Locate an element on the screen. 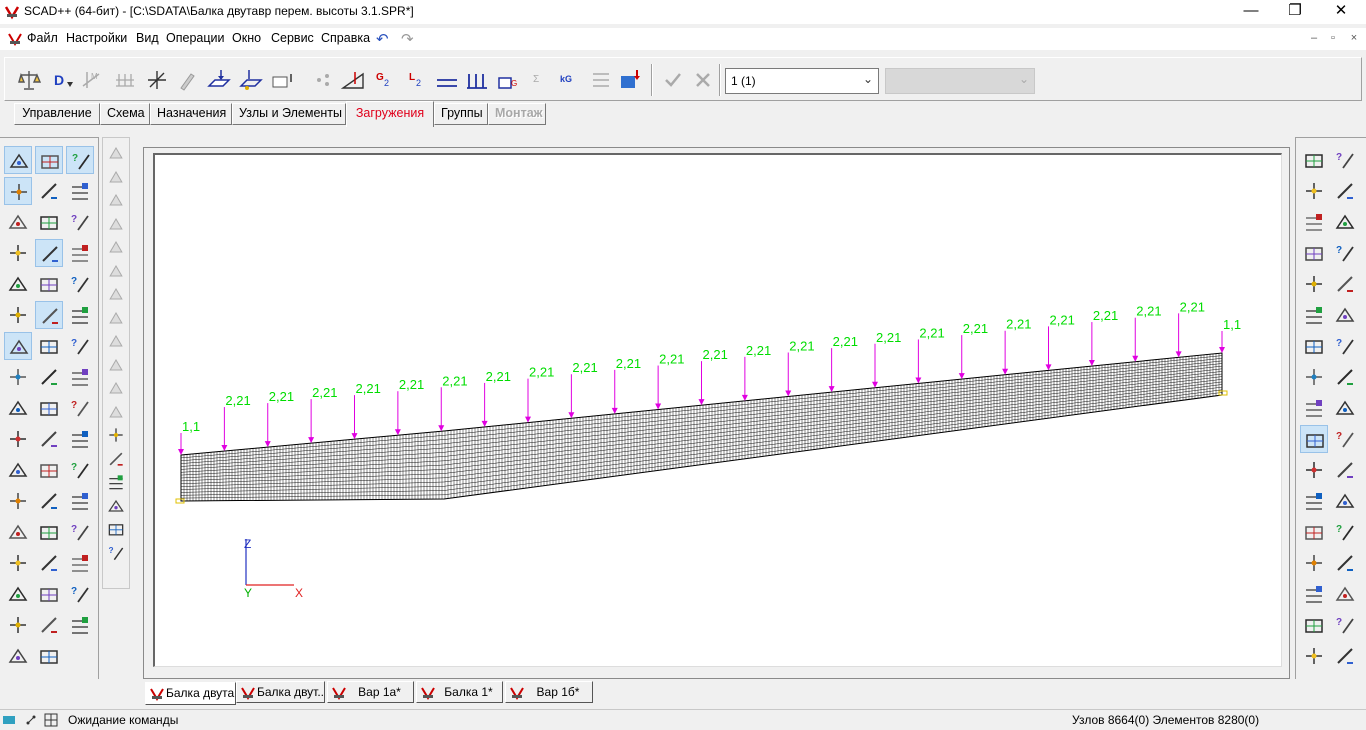 Image resolution: width=1366 pixels, height=730 pixels. zoom-icon is located at coordinates (1314, 470).